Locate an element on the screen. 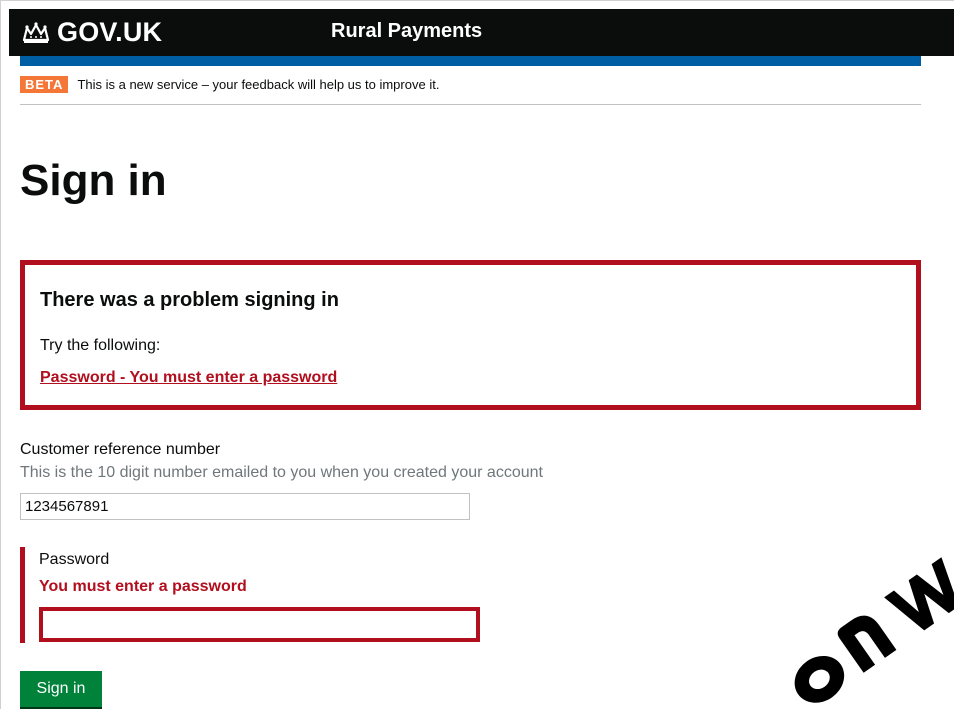 The height and width of the screenshot is (709, 954). password-error-message: You must enter a password is located at coordinates (143, 586).